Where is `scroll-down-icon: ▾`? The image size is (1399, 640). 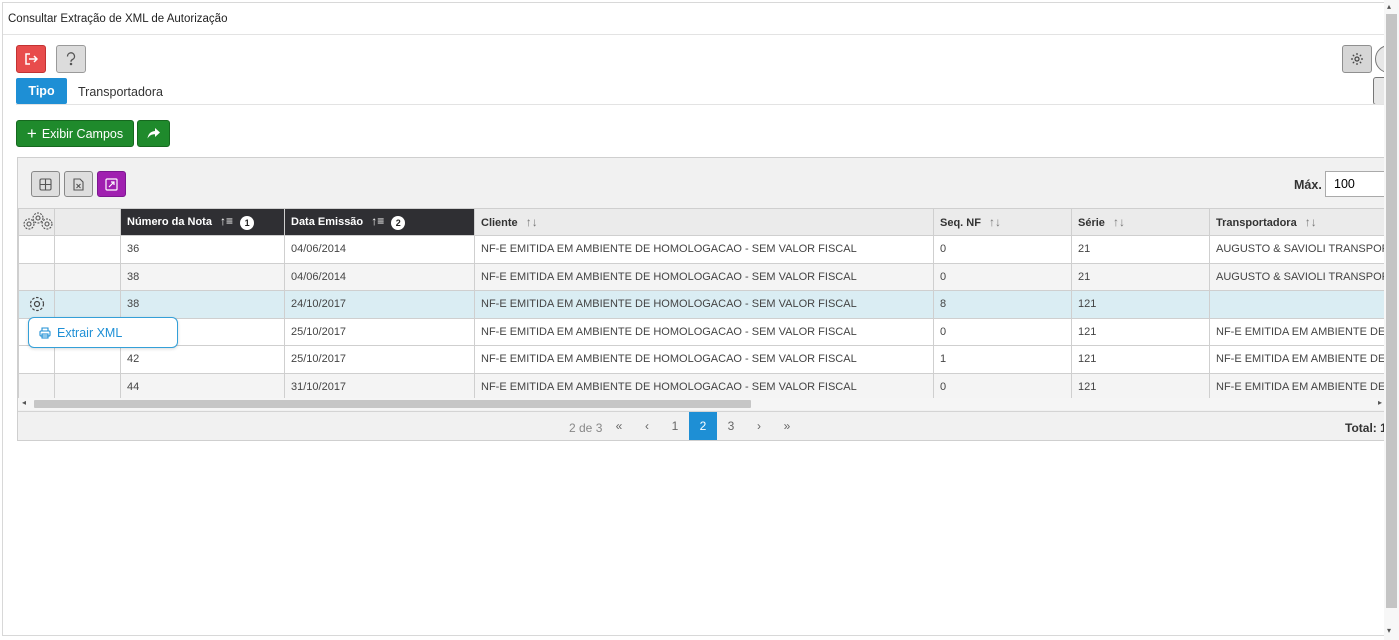
scroll-down-icon: ▾ is located at coordinates (1389, 630).